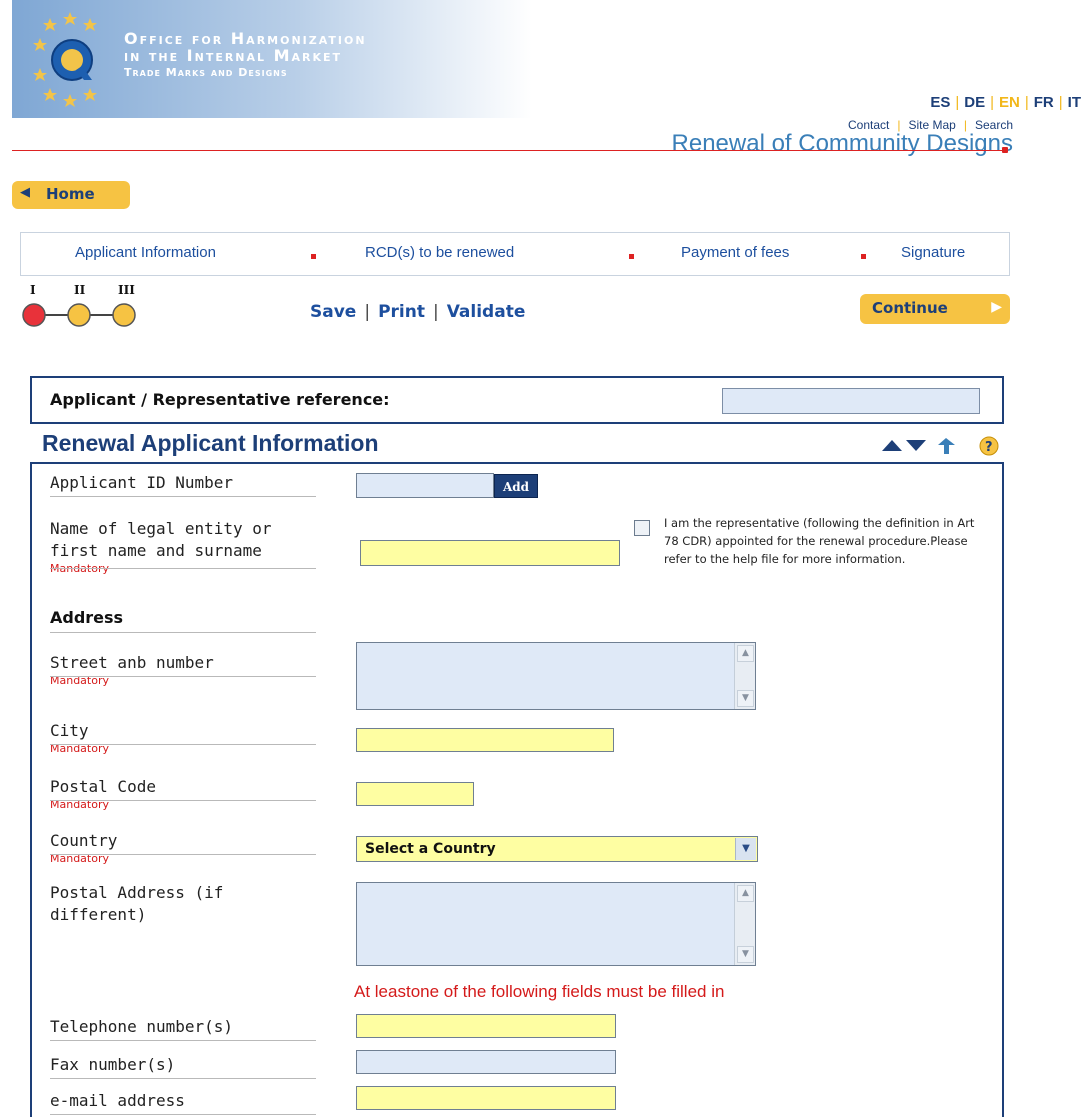  What do you see at coordinates (142, 1026) in the screenshot?
I see `telephone-label: Telephone number(s)` at bounding box center [142, 1026].